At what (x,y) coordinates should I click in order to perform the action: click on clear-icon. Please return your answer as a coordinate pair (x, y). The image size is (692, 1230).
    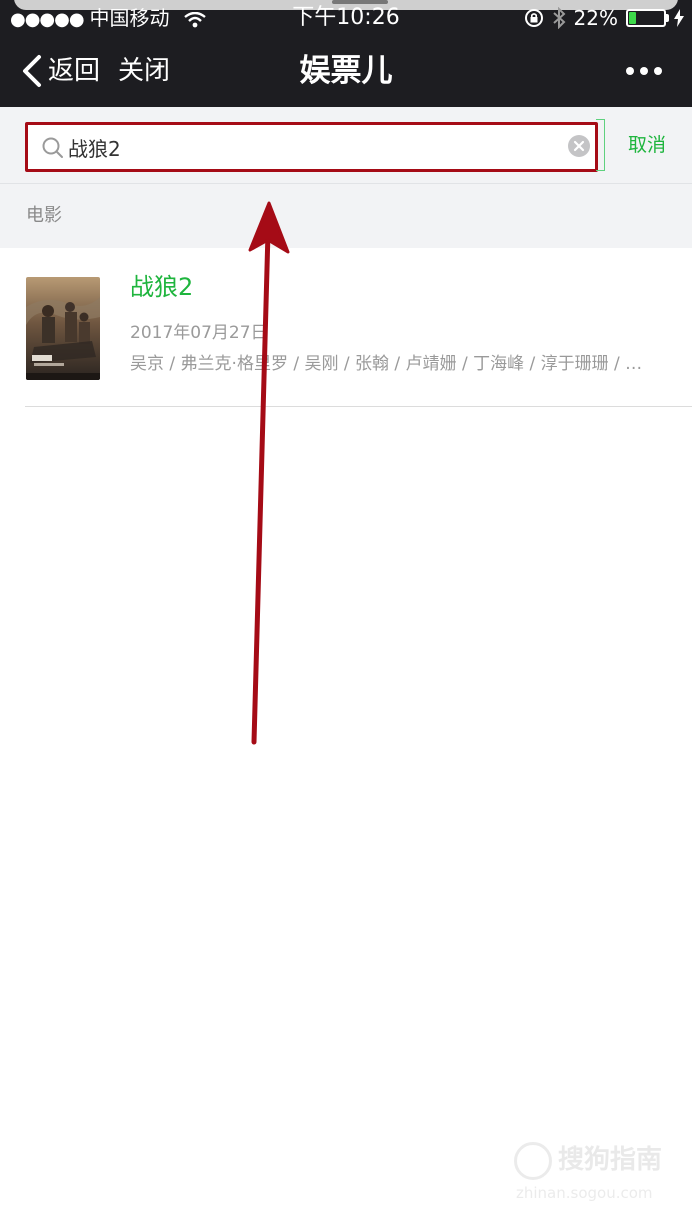
    Looking at the image, I should click on (579, 146).